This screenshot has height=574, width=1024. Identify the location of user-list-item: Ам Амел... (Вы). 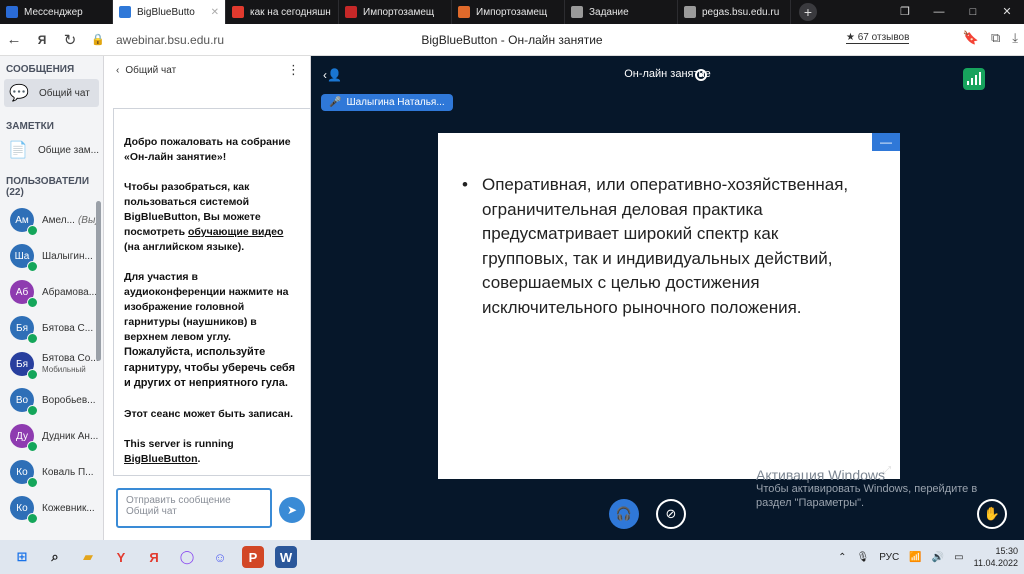
(51, 220).